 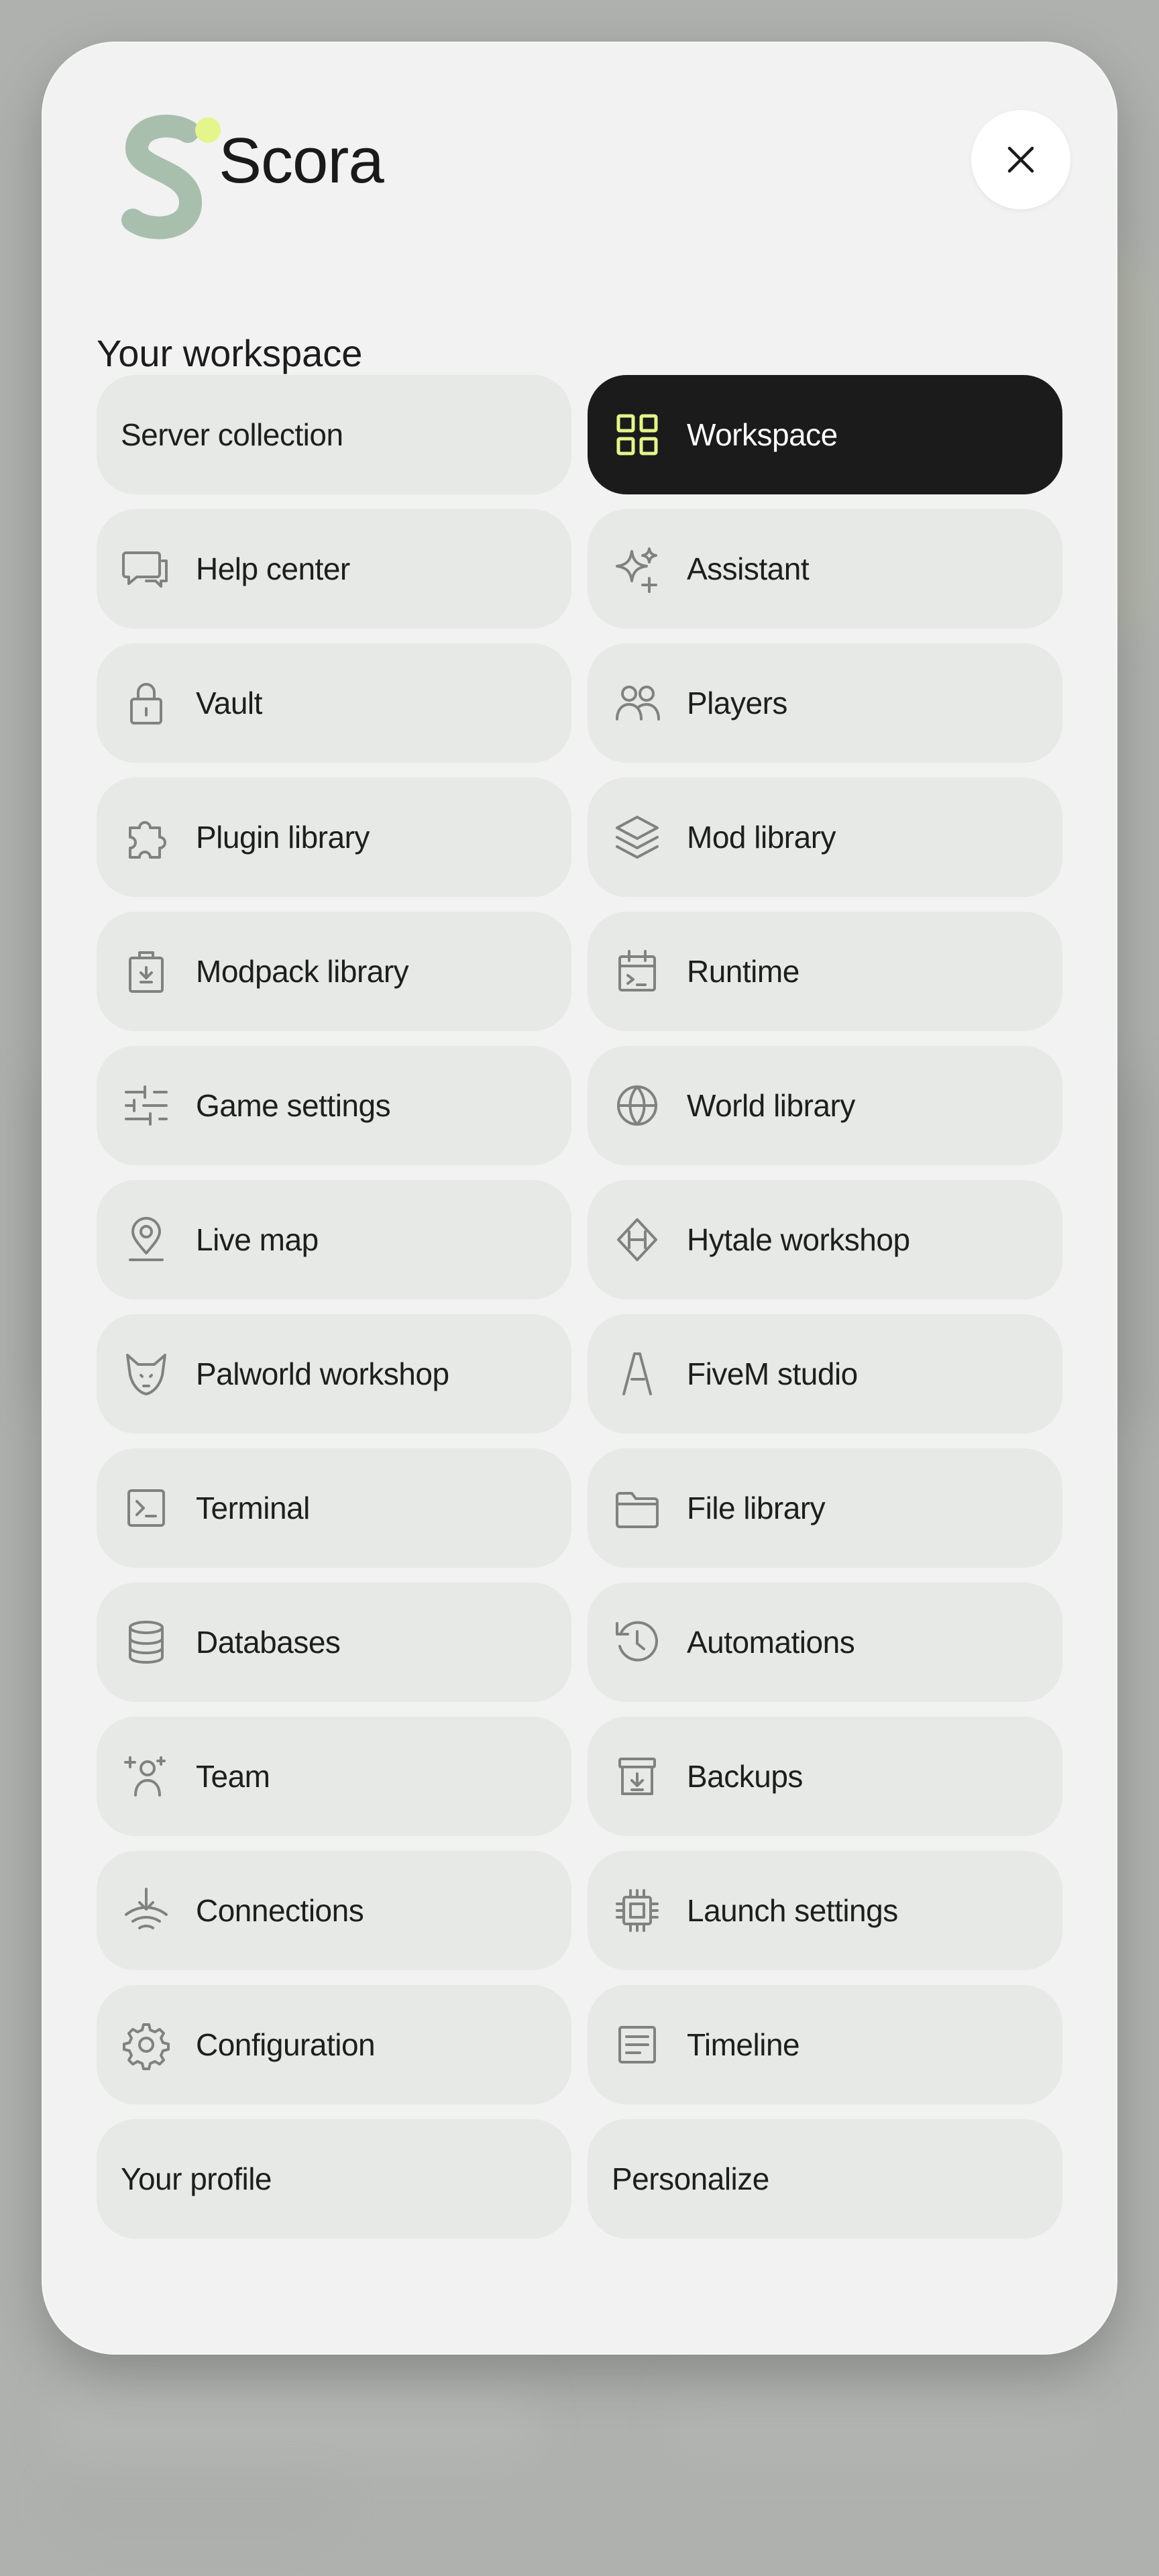 What do you see at coordinates (748, 568) in the screenshot?
I see `menu-item-label: Assistant` at bounding box center [748, 568].